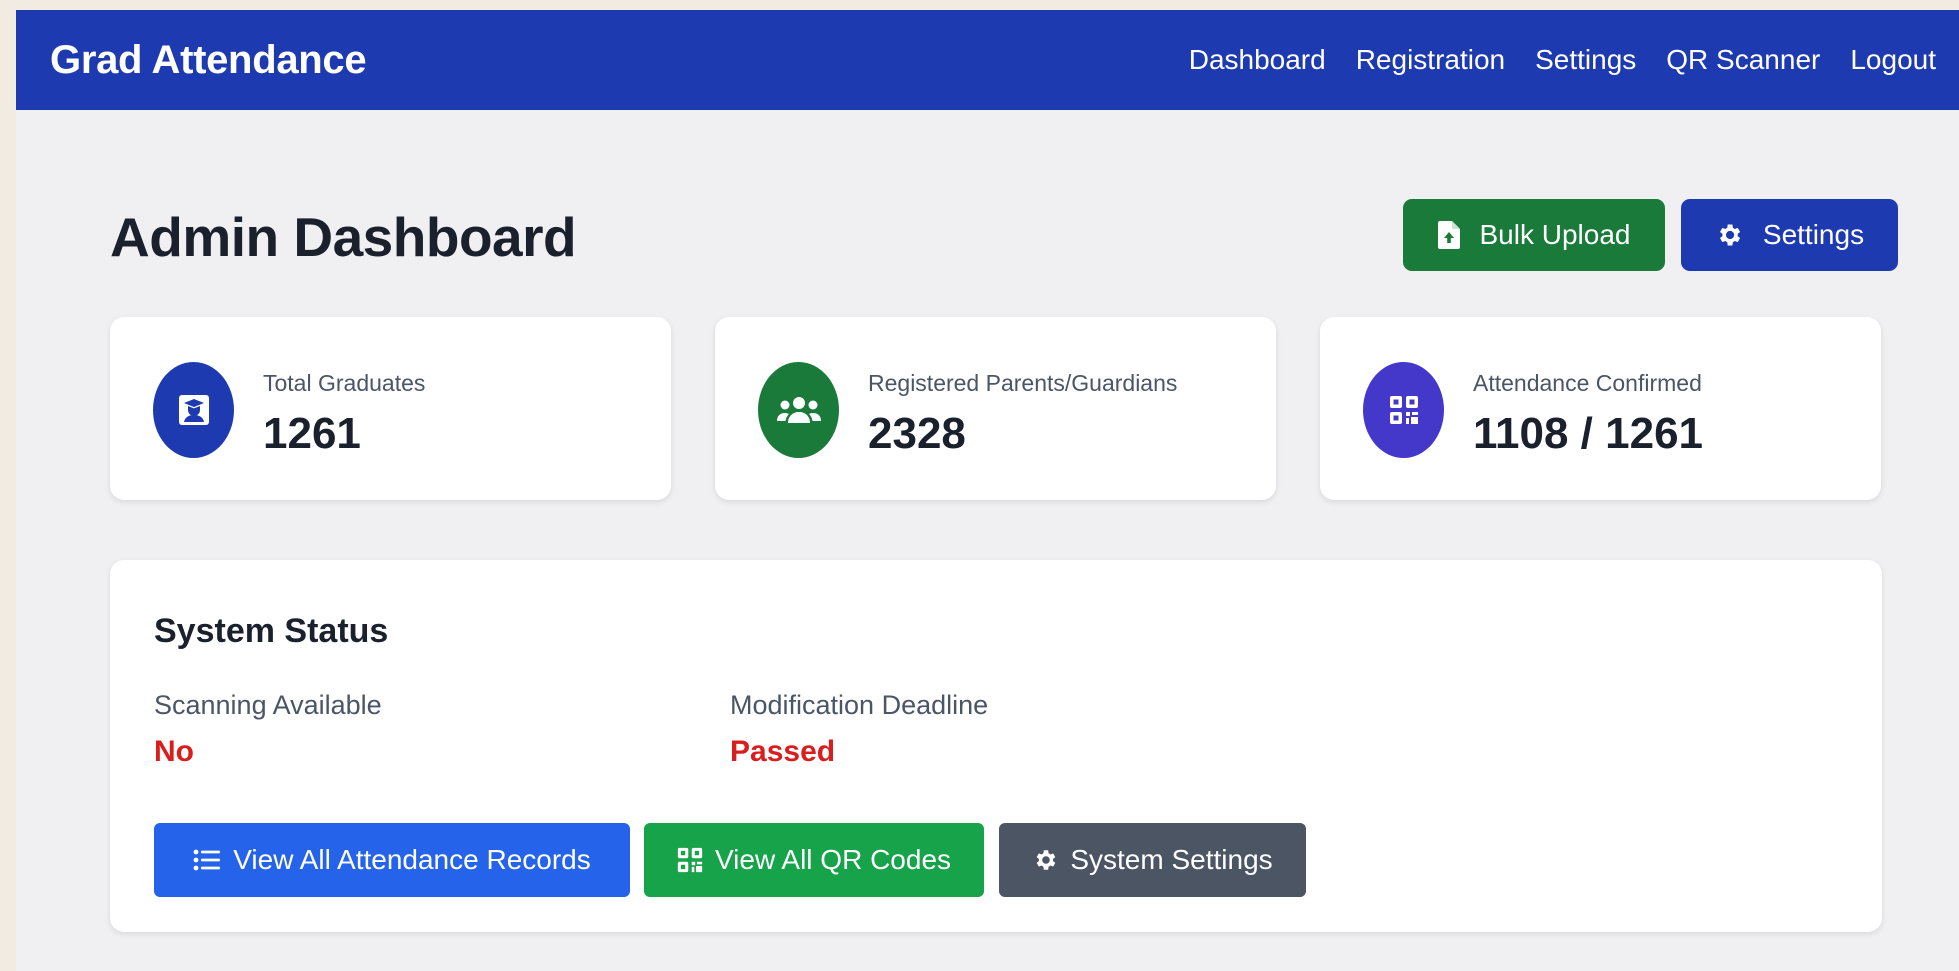  Describe the element at coordinates (268, 705) in the screenshot. I see `scanning-available-label: Scanning Available` at that location.